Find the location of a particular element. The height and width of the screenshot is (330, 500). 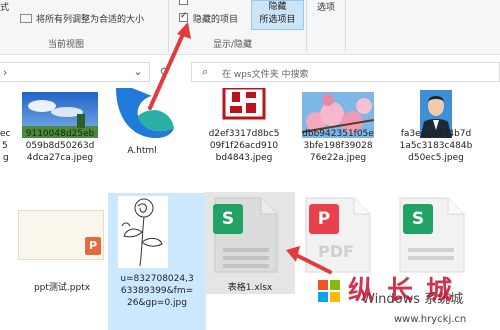

windows-logo-icon is located at coordinates (329, 291).